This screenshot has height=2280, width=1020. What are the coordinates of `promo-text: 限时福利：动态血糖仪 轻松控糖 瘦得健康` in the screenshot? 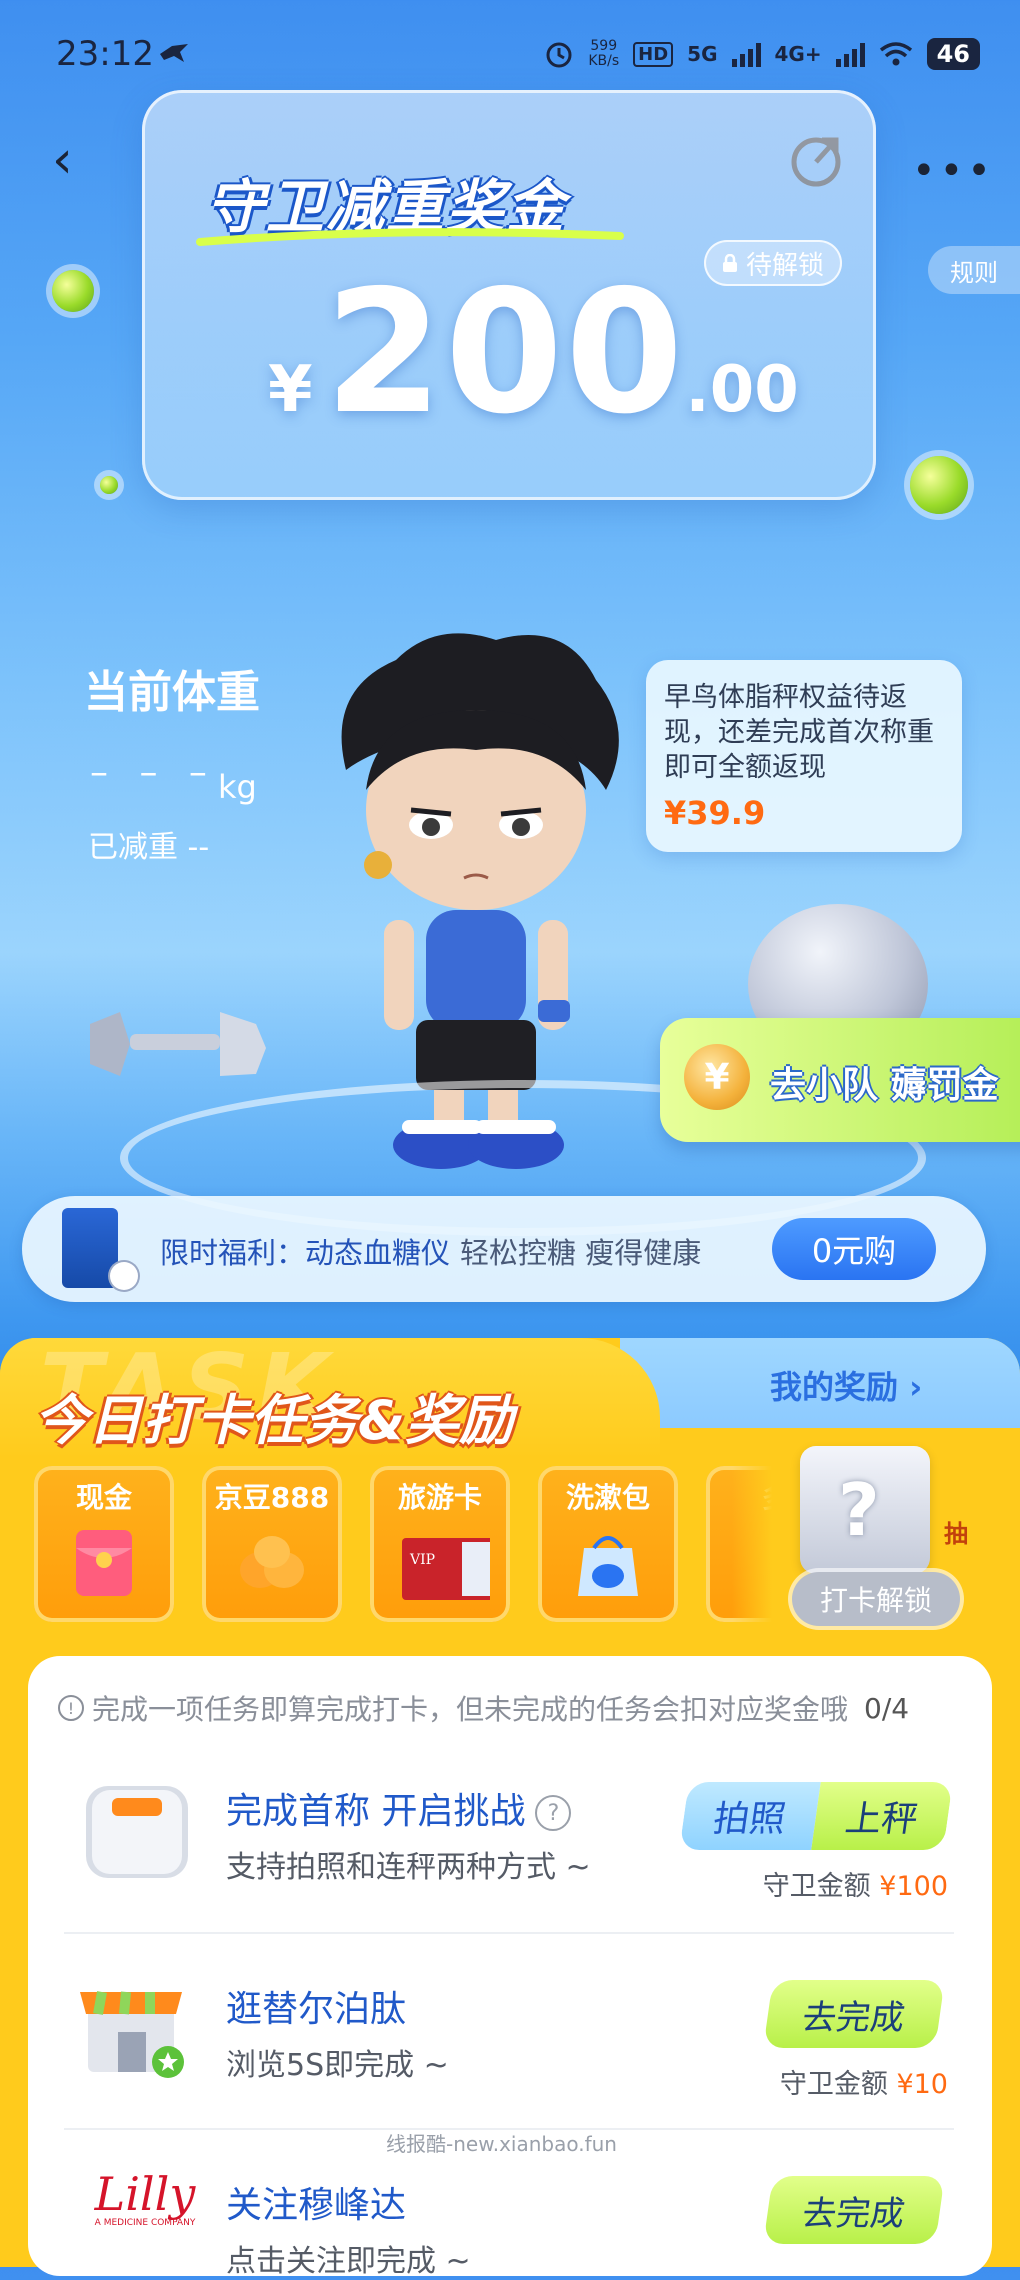 It's located at (430, 1251).